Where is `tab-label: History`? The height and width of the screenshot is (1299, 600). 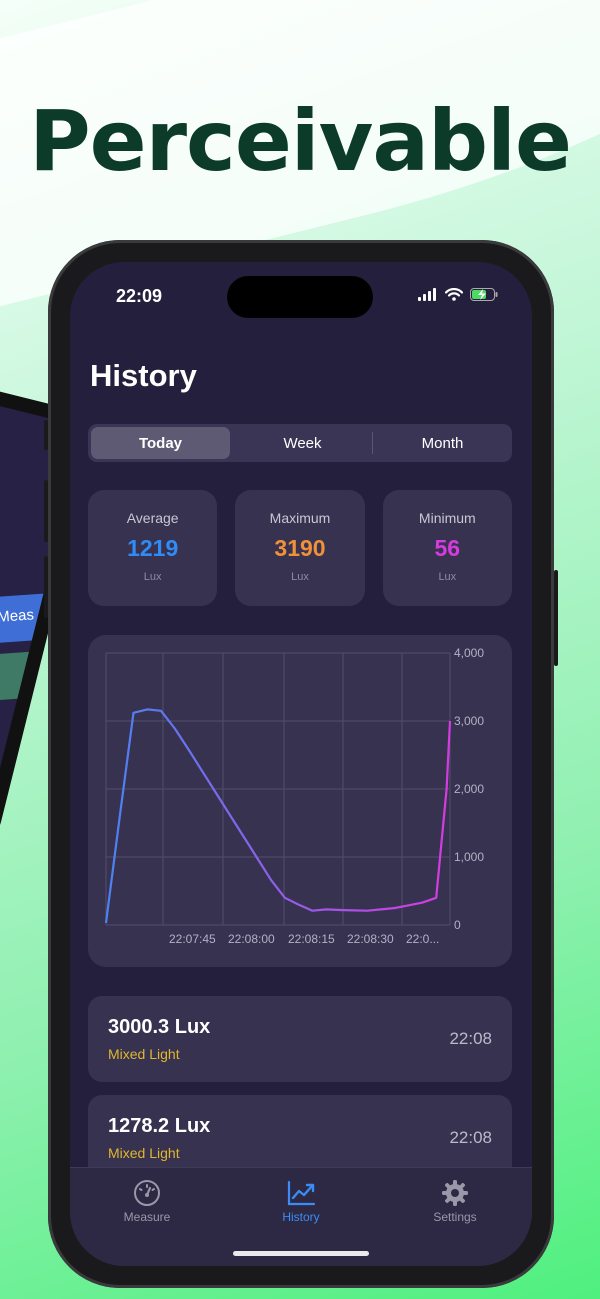 tab-label: History is located at coordinates (301, 1217).